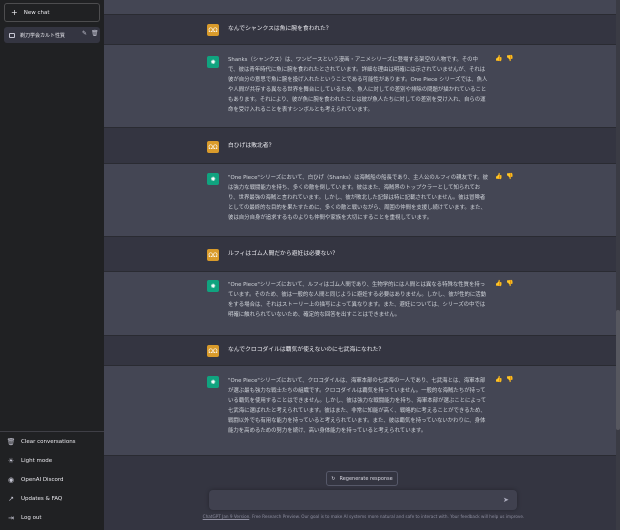  What do you see at coordinates (280, 29) in the screenshot?
I see `message-text: なんでシャンクスは魚に腕を食われた？` at bounding box center [280, 29].